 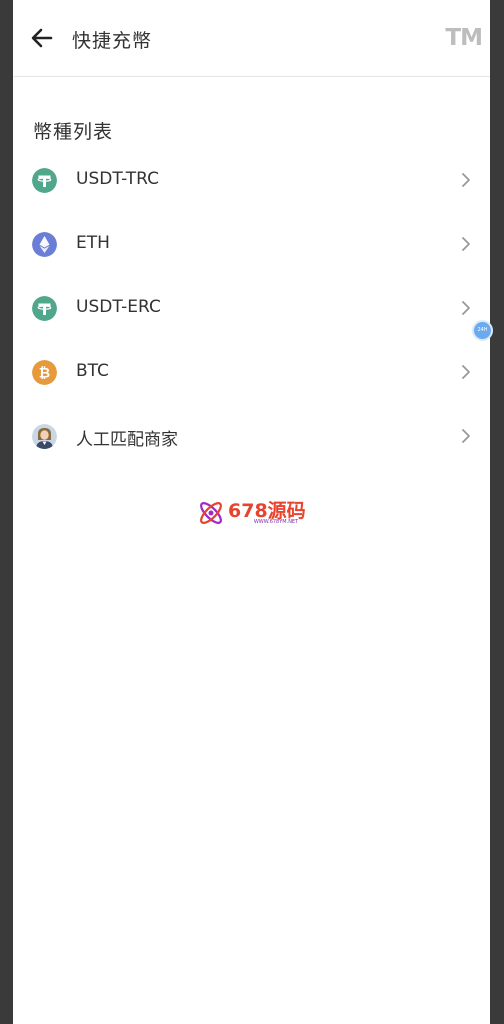 I want to click on page-title: 快捷充幣, so click(x=112, y=41).